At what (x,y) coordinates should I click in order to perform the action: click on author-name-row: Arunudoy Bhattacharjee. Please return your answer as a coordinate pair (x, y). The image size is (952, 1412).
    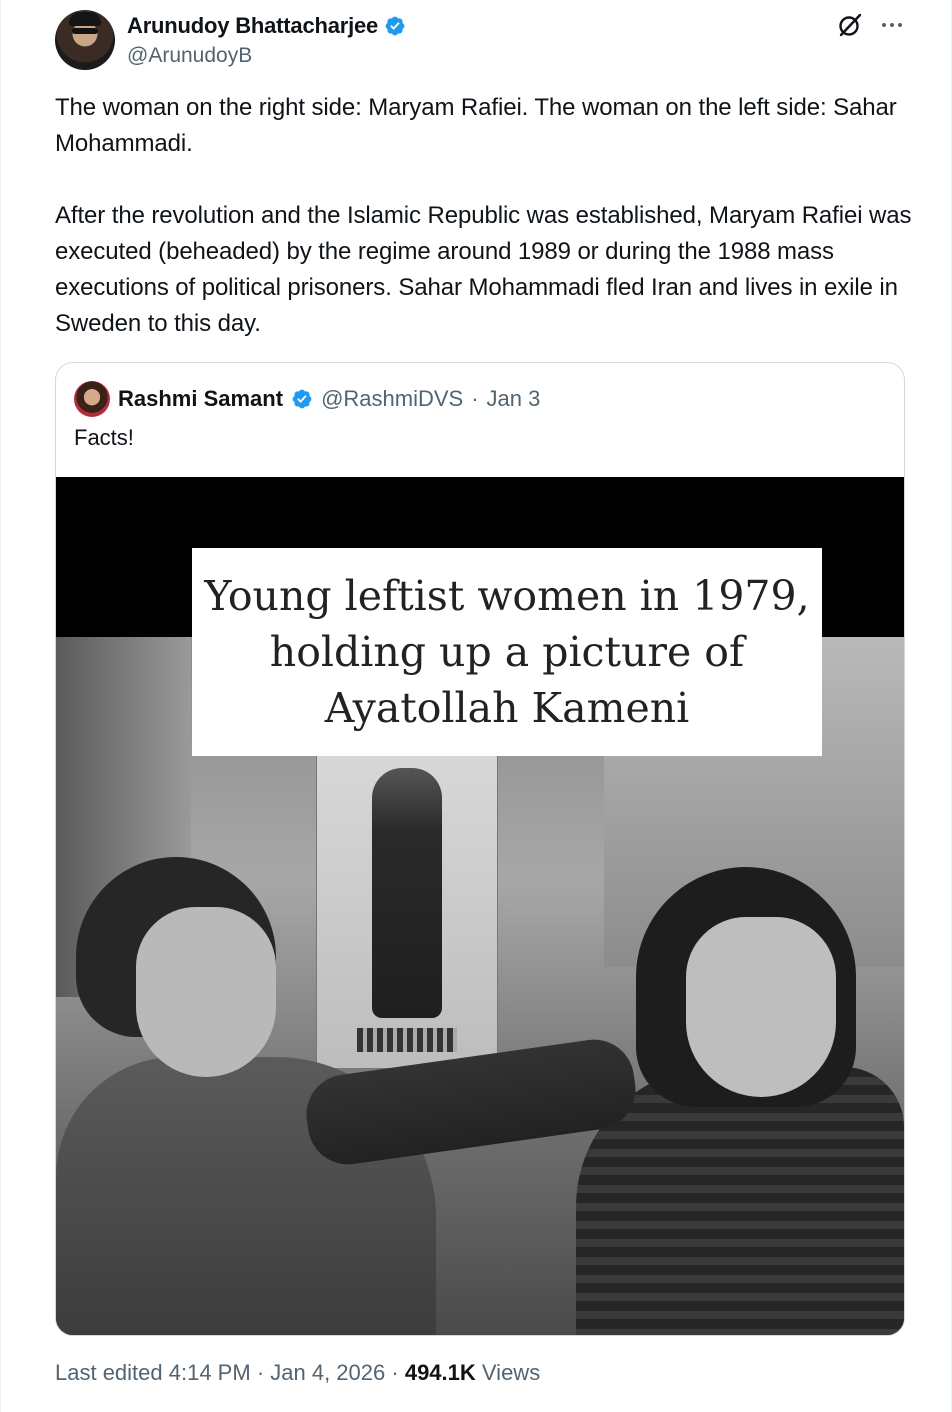
    Looking at the image, I should click on (266, 26).